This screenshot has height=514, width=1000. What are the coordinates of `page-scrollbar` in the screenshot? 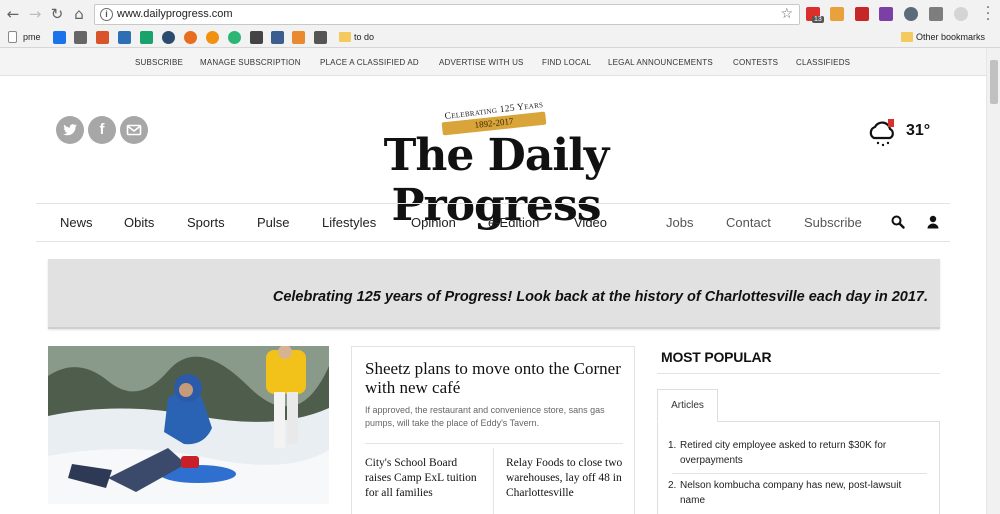 It's located at (993, 281).